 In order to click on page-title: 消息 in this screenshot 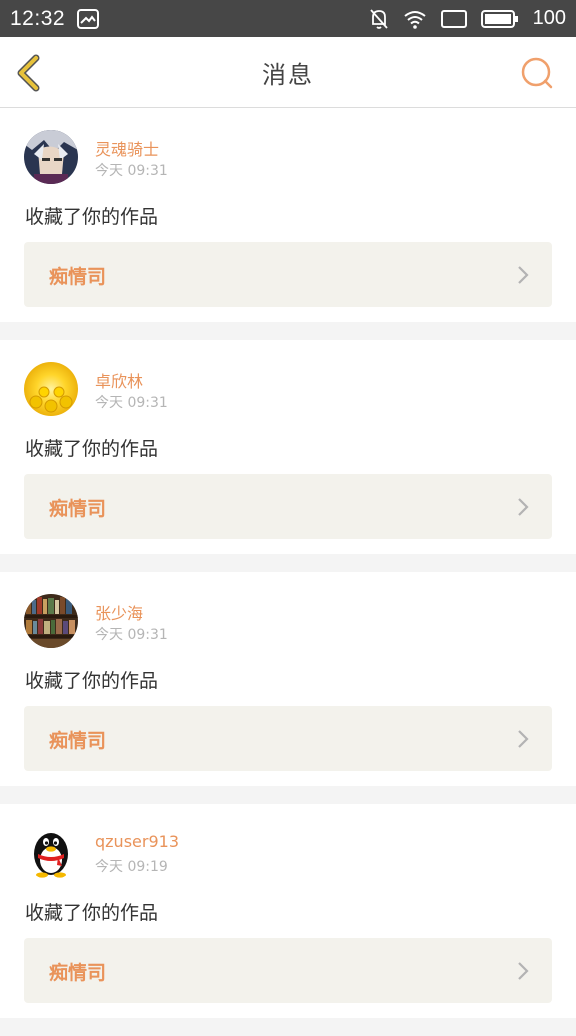, I will do `click(288, 75)`.